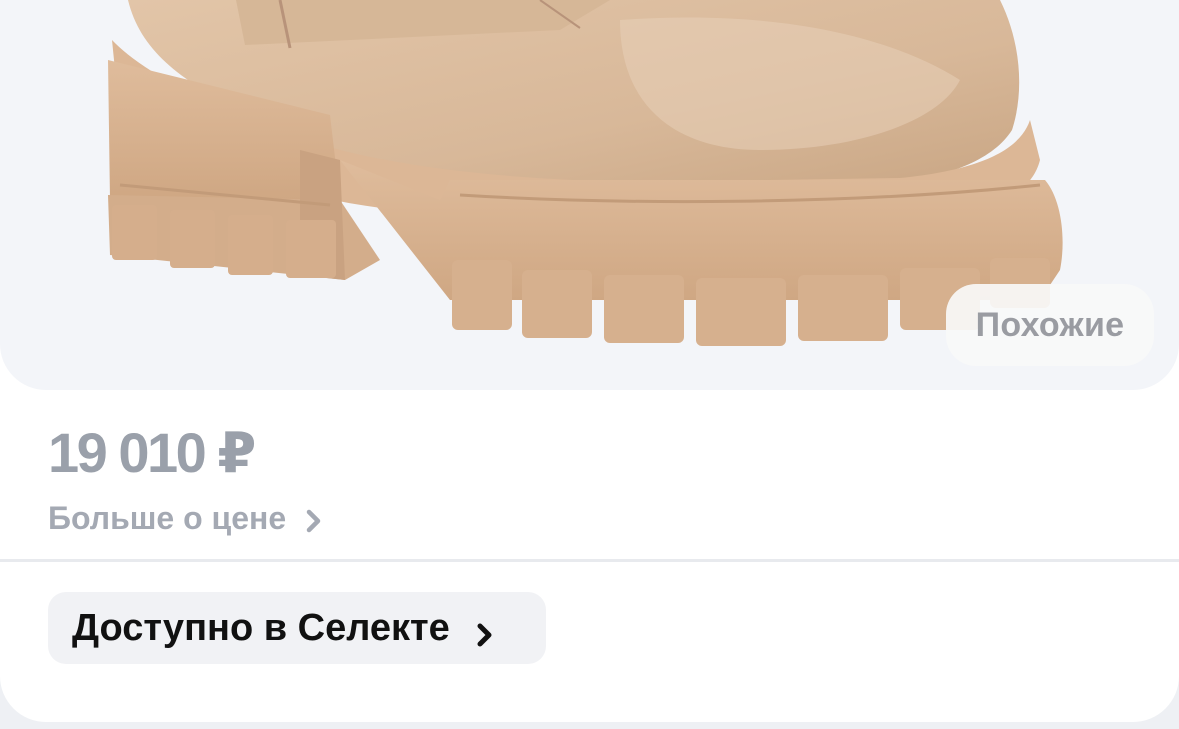 This screenshot has width=1179, height=729. I want to click on select-availability-label: Доступно в Селекте, so click(261, 627).